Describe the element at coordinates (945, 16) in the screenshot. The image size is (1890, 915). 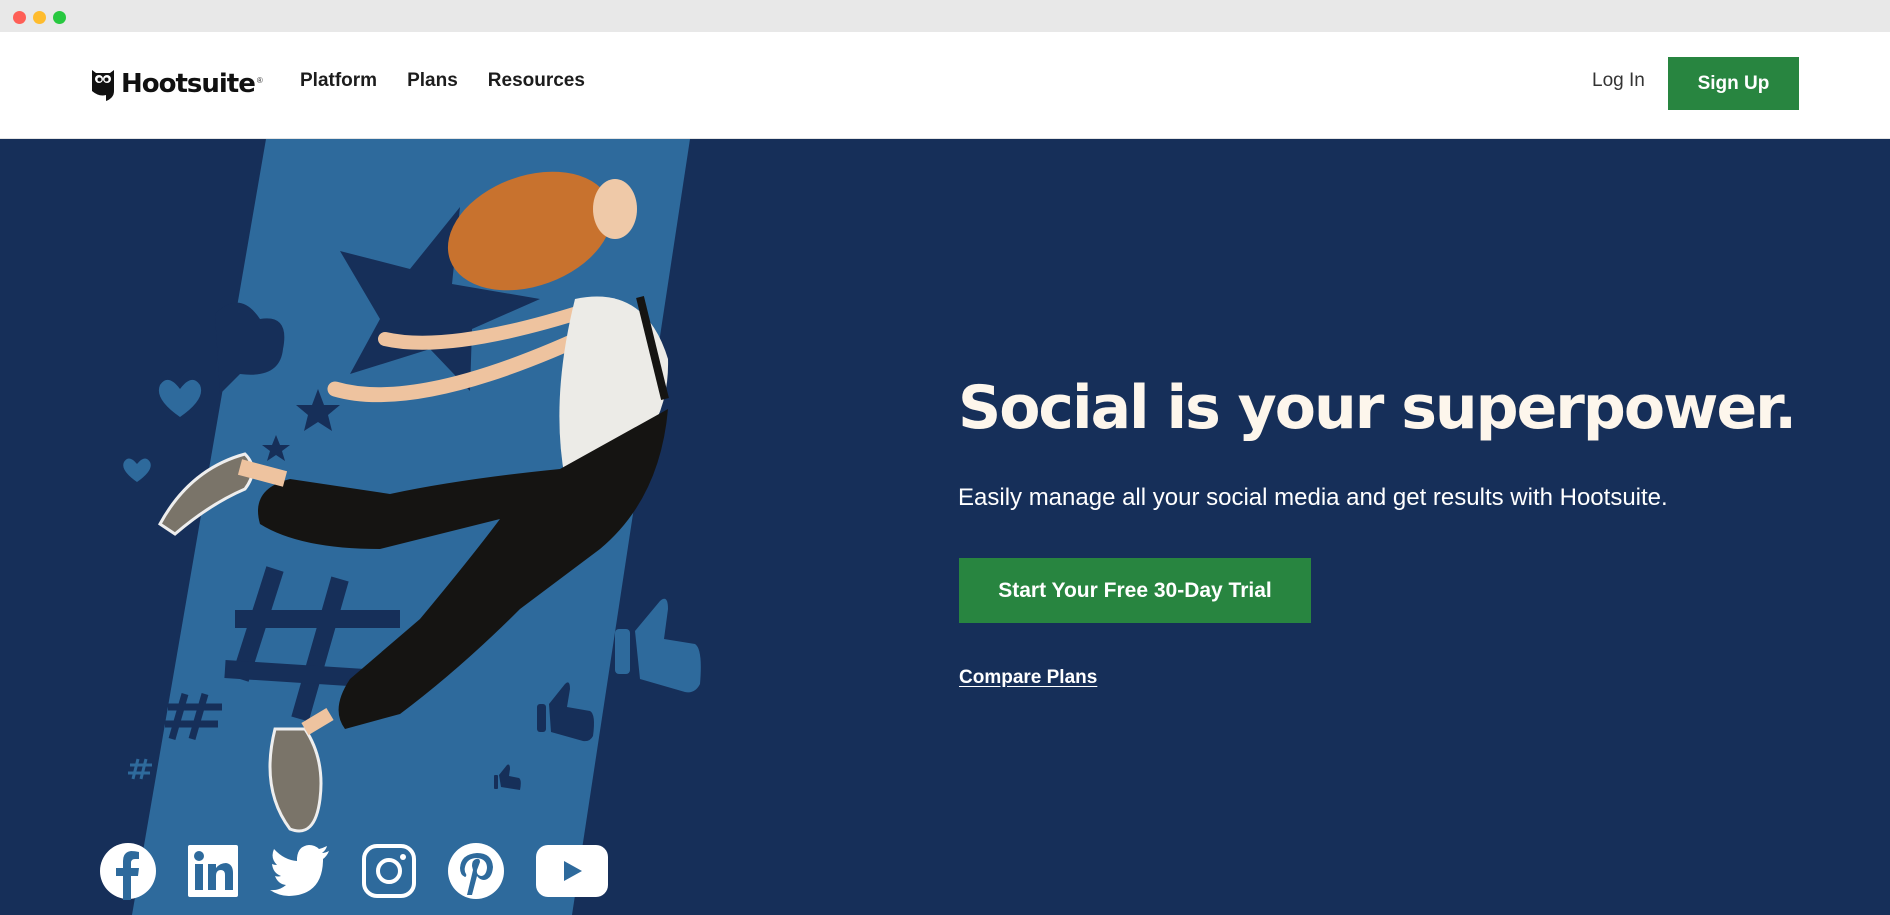
I see `browser-chrome` at that location.